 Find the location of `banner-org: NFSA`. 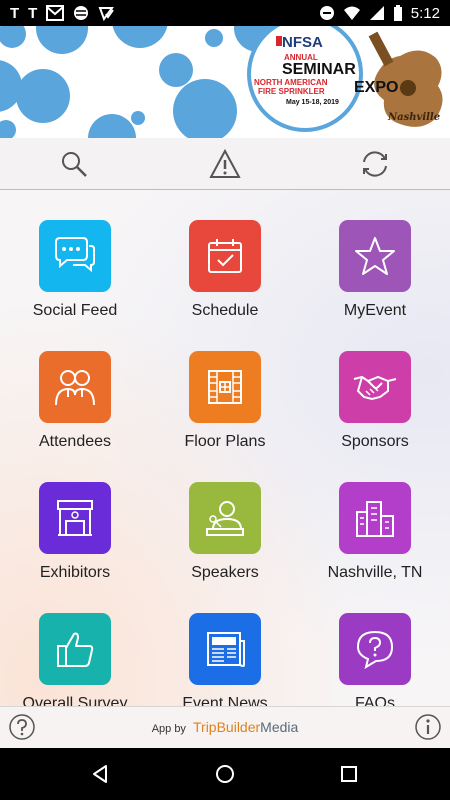

banner-org: NFSA is located at coordinates (302, 42).